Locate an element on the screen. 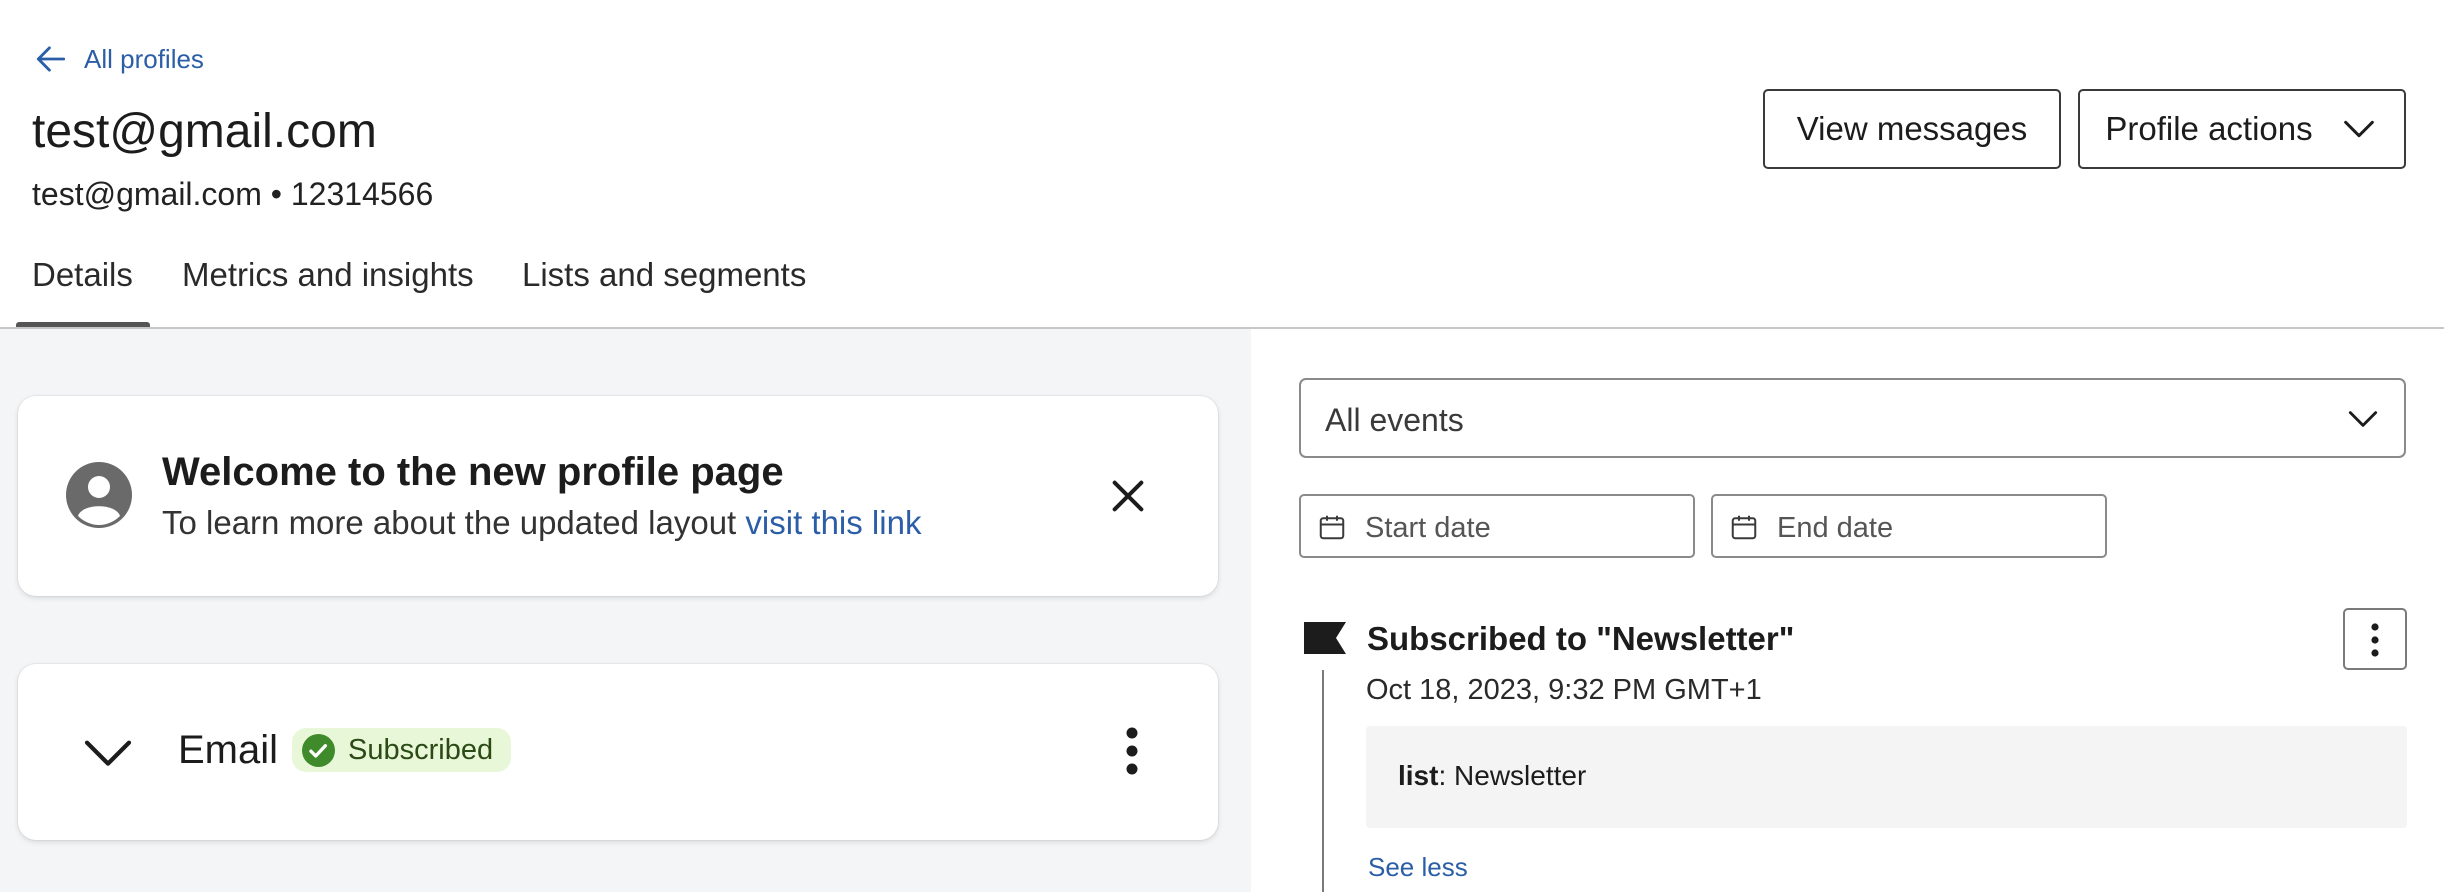 The height and width of the screenshot is (892, 2444). welcome-title: Welcome to the new profile page is located at coordinates (473, 472).